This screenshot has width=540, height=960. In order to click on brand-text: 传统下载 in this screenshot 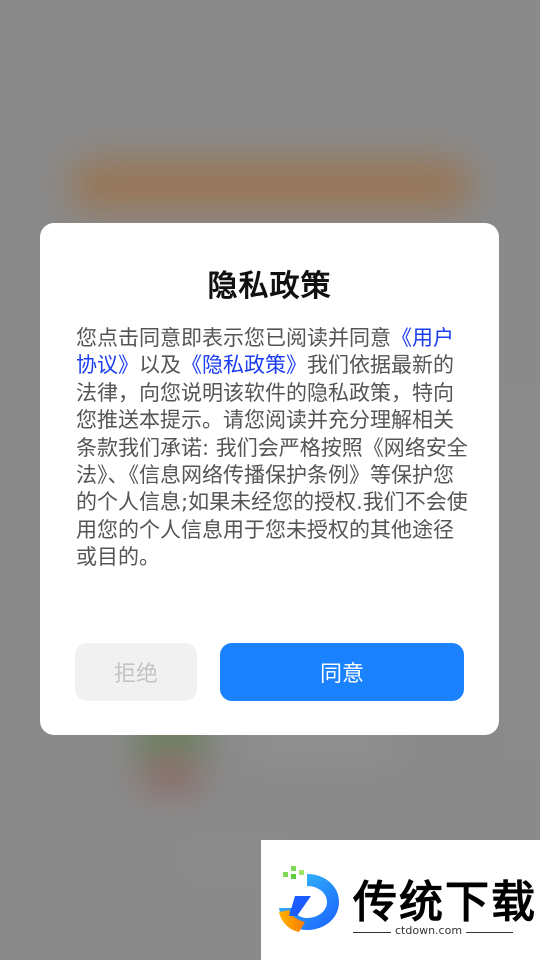, I will do `click(445, 902)`.